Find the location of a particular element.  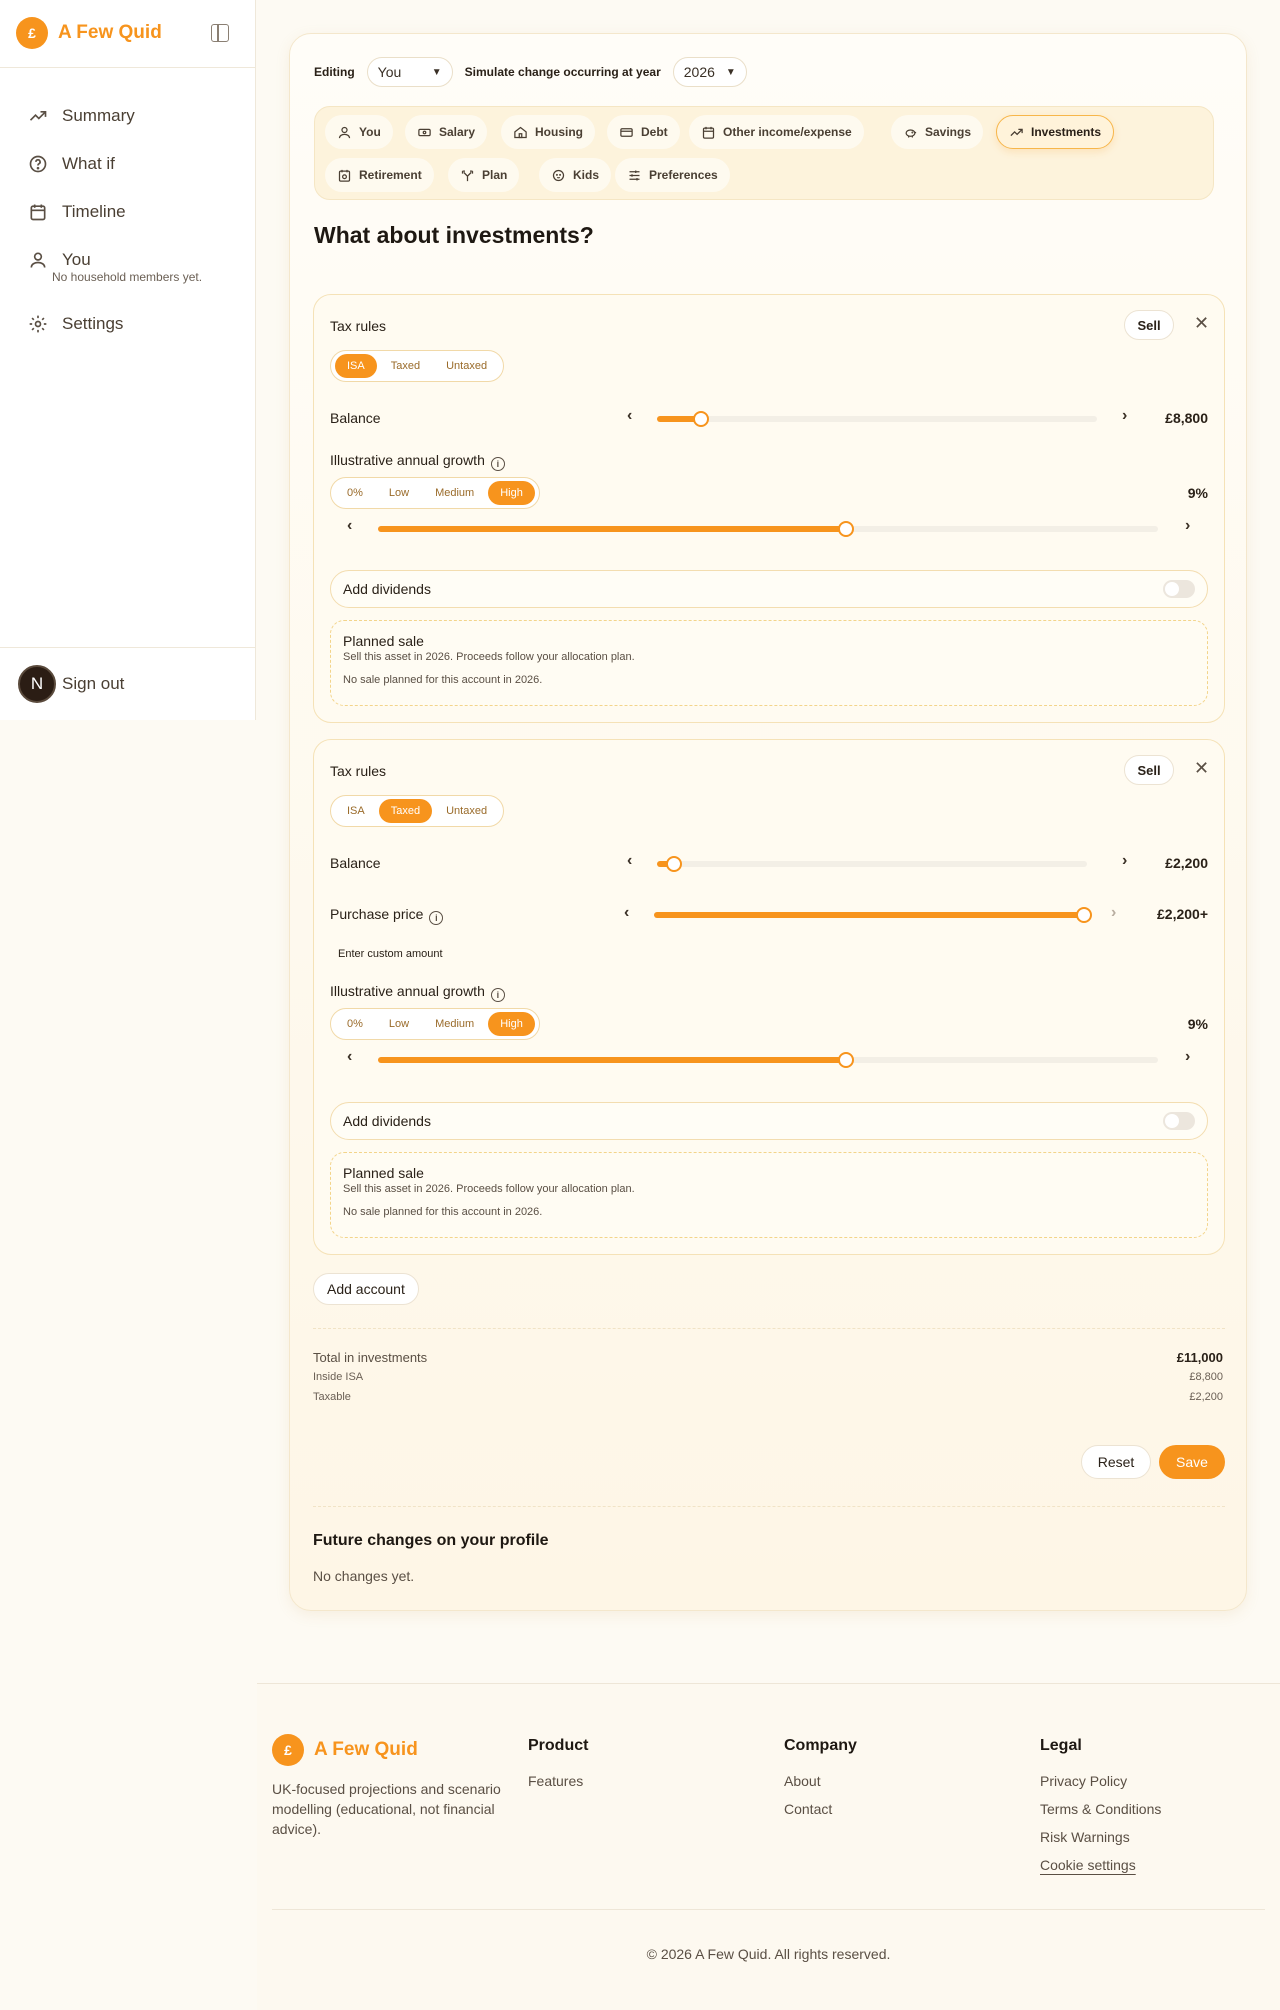

footer-link-contact: Contact is located at coordinates (820, 1815).